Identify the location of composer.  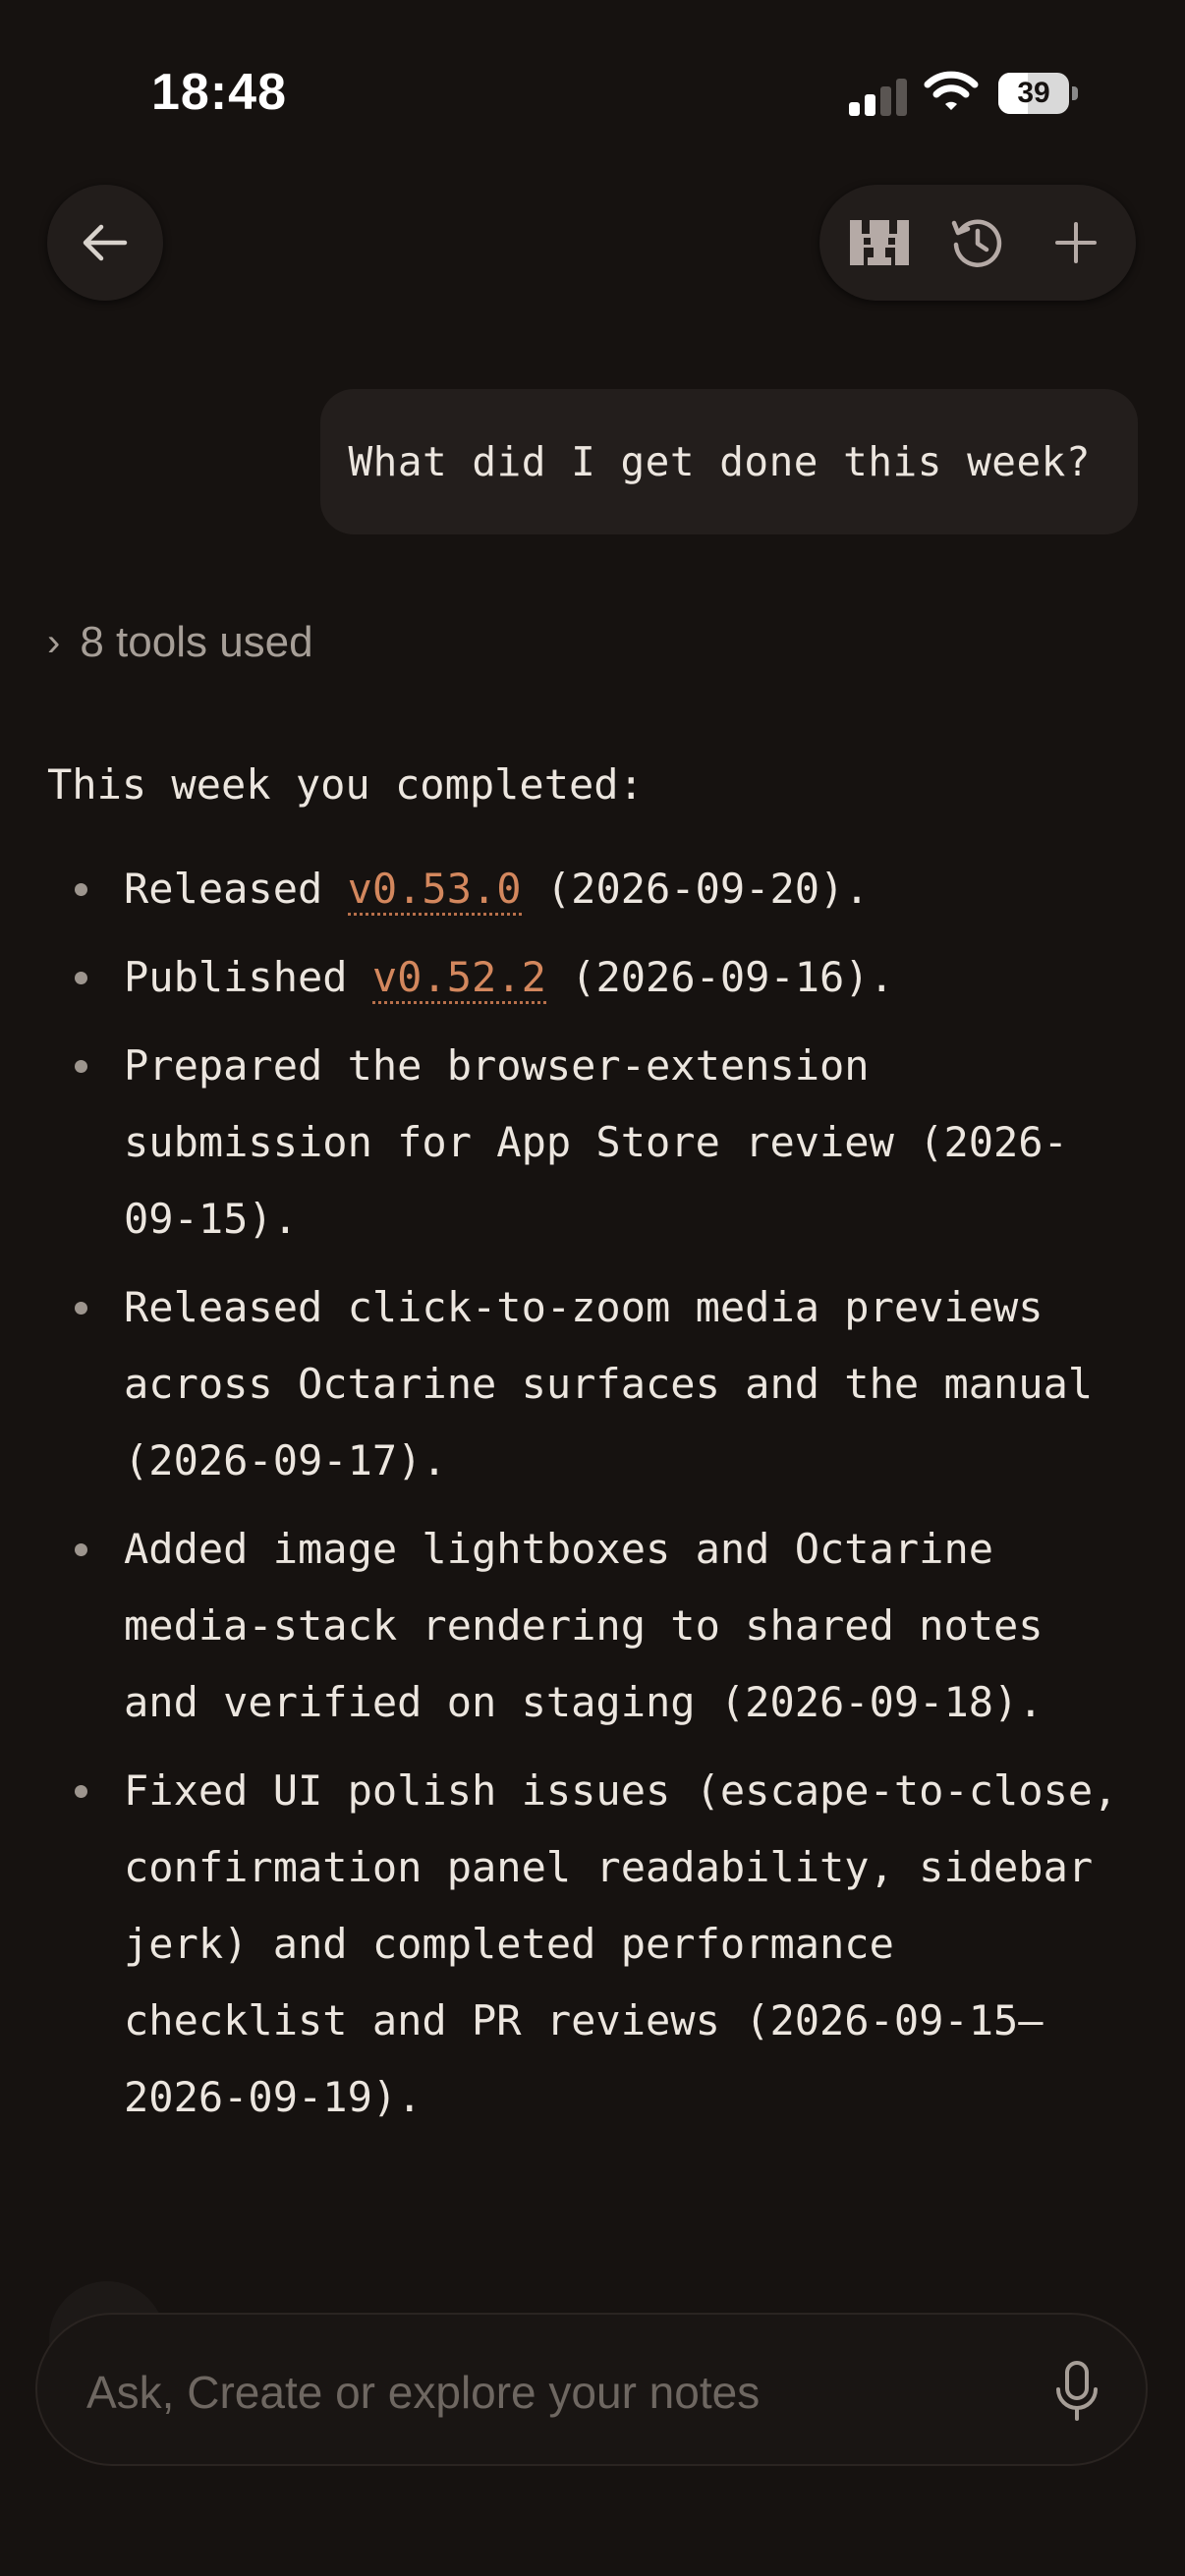
(592, 2389).